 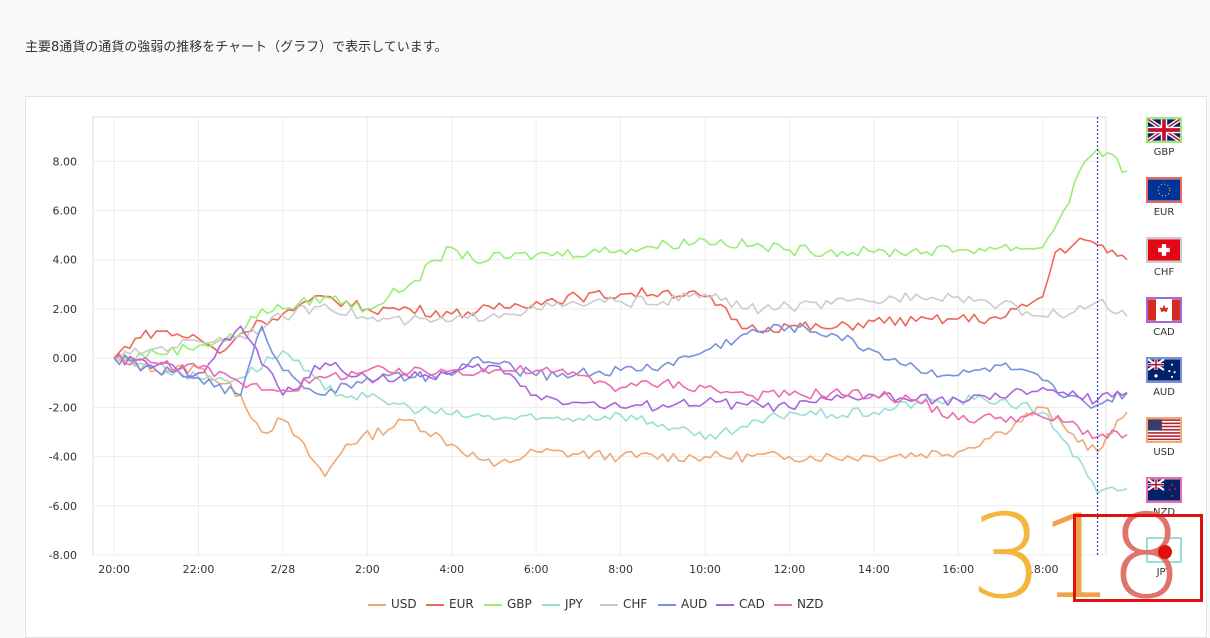 What do you see at coordinates (1164, 452) in the screenshot?
I see `currency-code-label: USD` at bounding box center [1164, 452].